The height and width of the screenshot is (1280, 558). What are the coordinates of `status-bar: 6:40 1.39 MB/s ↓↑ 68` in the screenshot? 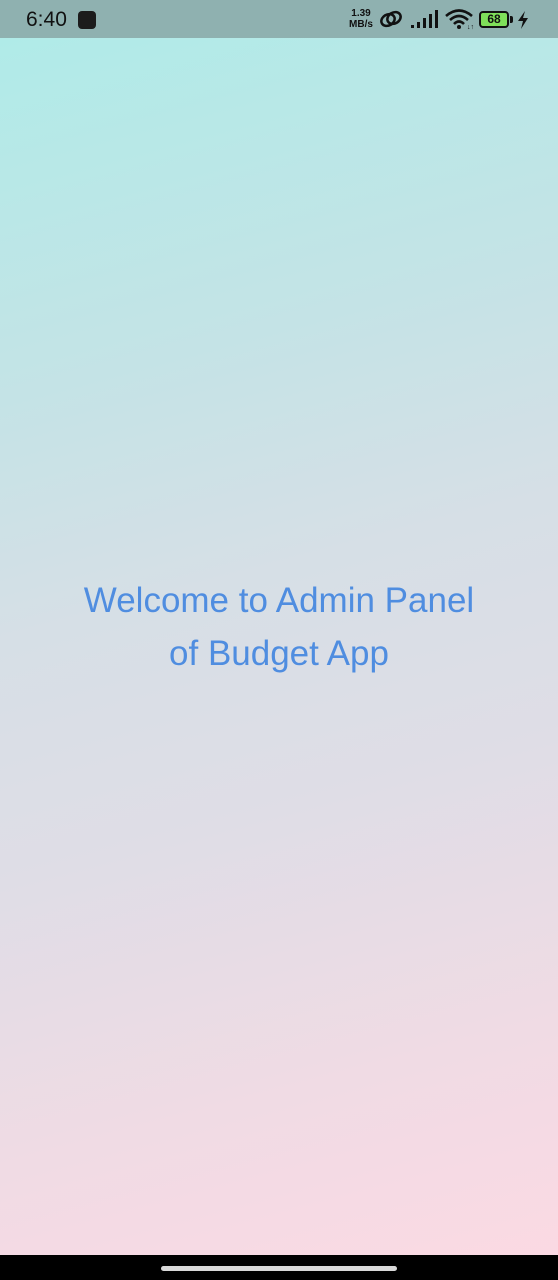 It's located at (279, 19).